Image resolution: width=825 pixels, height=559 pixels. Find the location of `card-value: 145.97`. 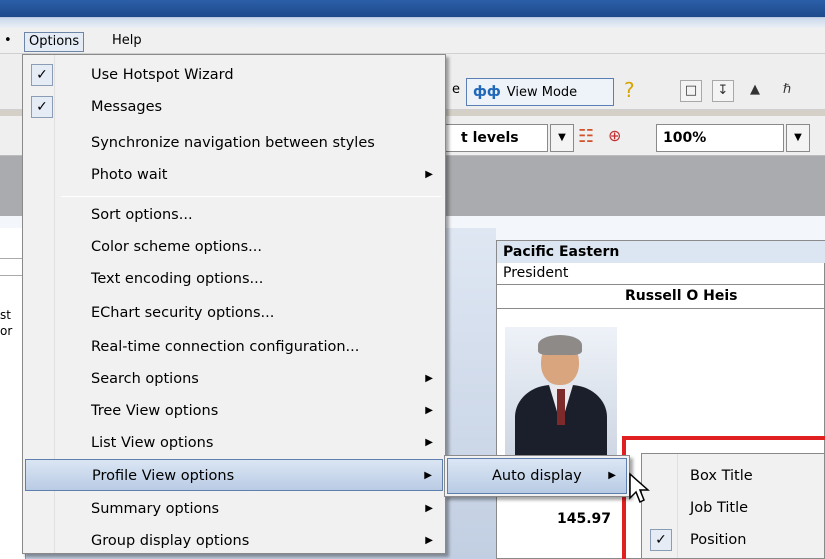

card-value: 145.97 is located at coordinates (584, 519).